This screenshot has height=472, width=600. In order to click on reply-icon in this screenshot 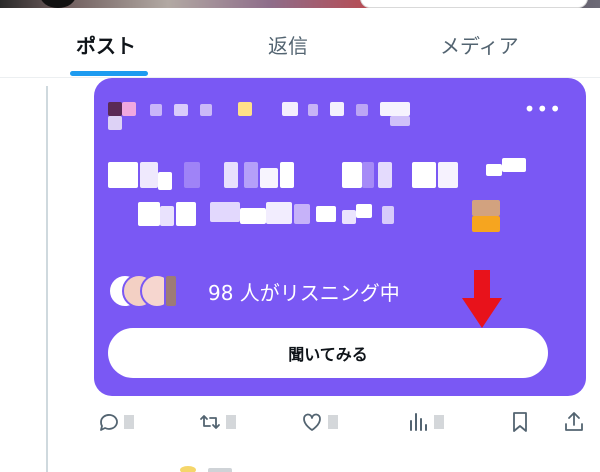, I will do `click(109, 422)`.